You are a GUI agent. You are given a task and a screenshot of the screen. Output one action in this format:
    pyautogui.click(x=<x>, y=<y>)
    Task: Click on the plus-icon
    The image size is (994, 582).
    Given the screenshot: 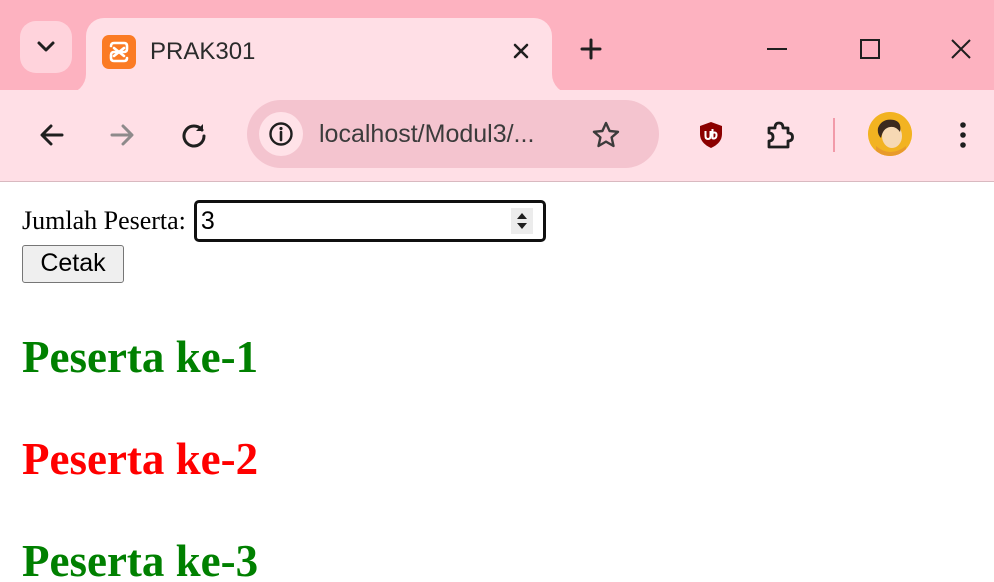 What is the action you would take?
    pyautogui.click(x=591, y=49)
    